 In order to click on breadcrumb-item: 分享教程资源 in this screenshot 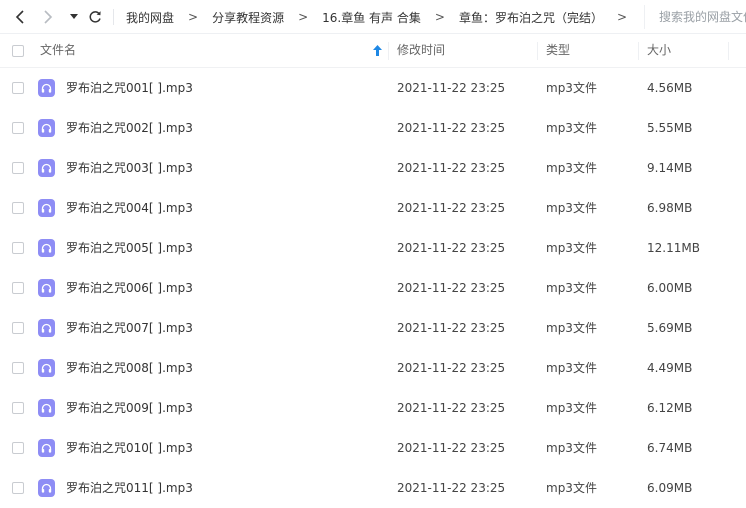, I will do `click(248, 17)`.